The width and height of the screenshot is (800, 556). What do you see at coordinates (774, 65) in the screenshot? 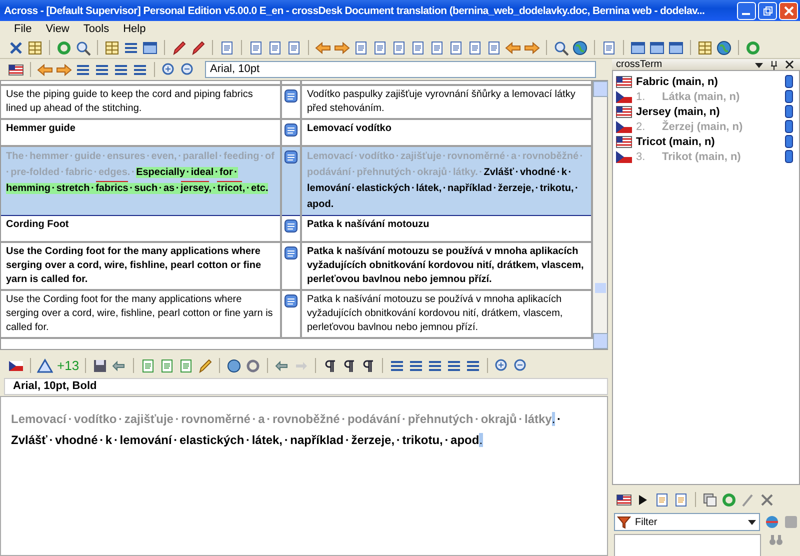
I see `pin-icon` at bounding box center [774, 65].